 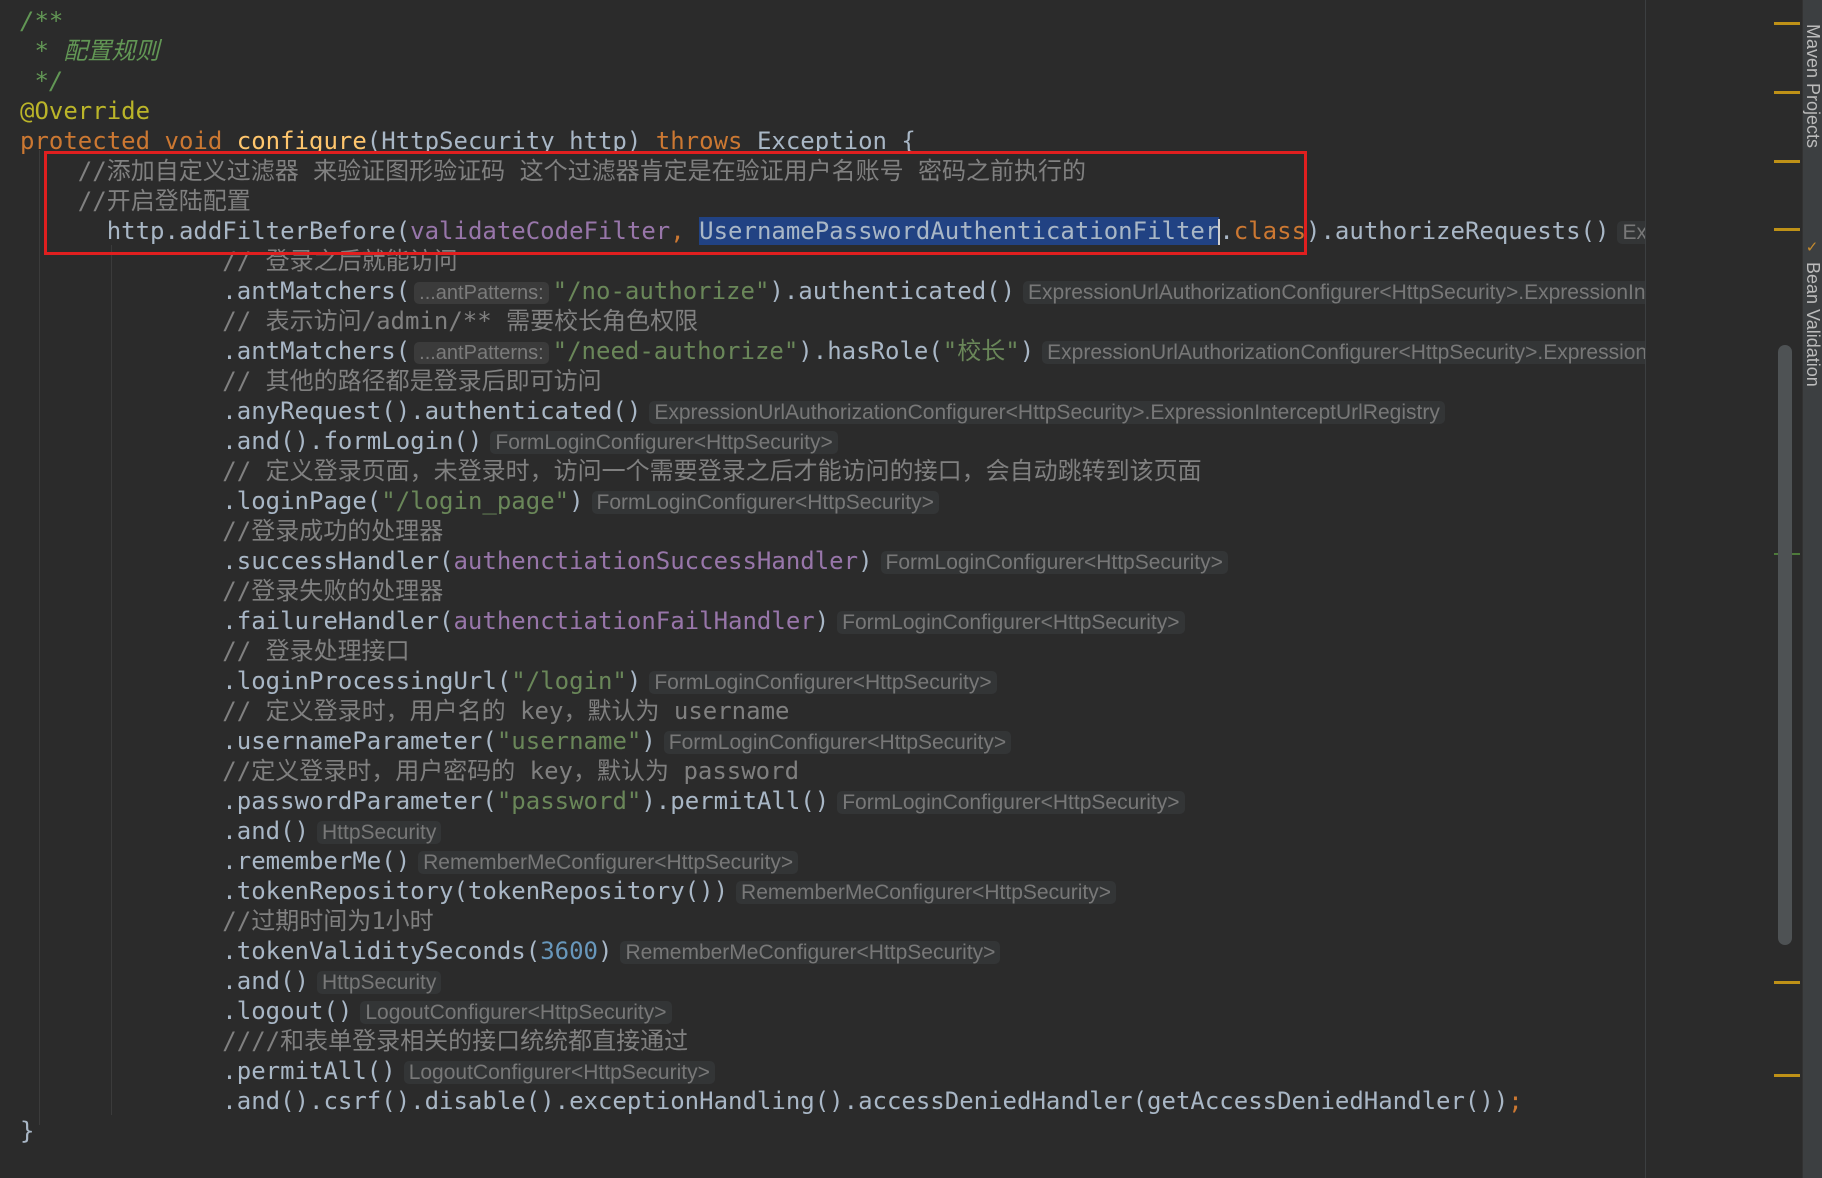 I want to click on code-line: // 登录处理接口, so click(x=214, y=651).